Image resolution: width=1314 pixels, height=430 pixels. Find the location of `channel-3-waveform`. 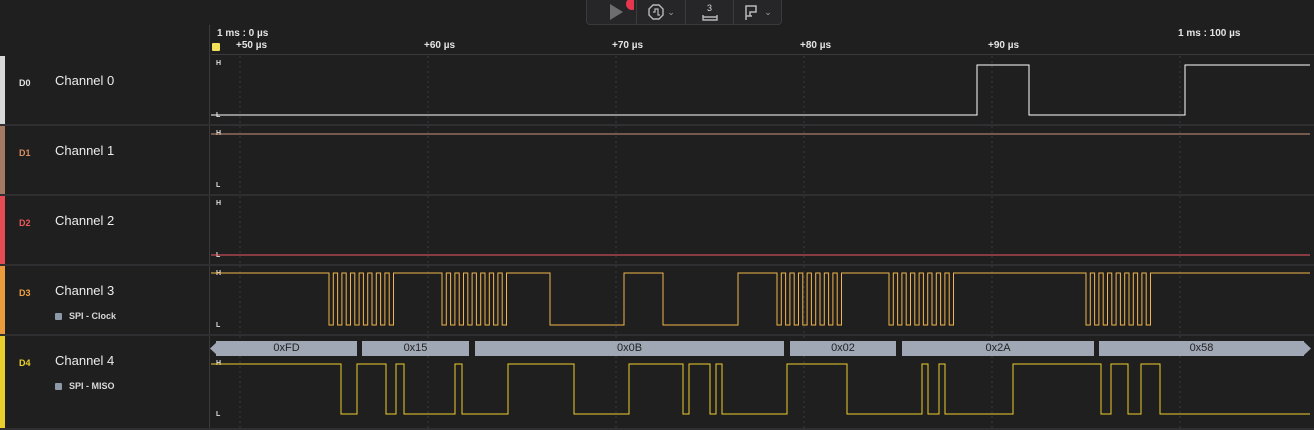

channel-3-waveform is located at coordinates (760, 299).